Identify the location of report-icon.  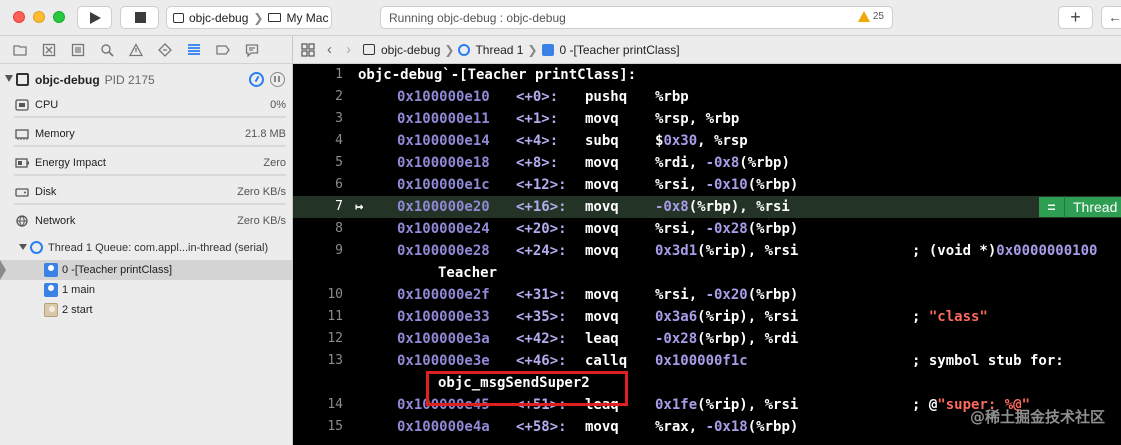
(252, 50).